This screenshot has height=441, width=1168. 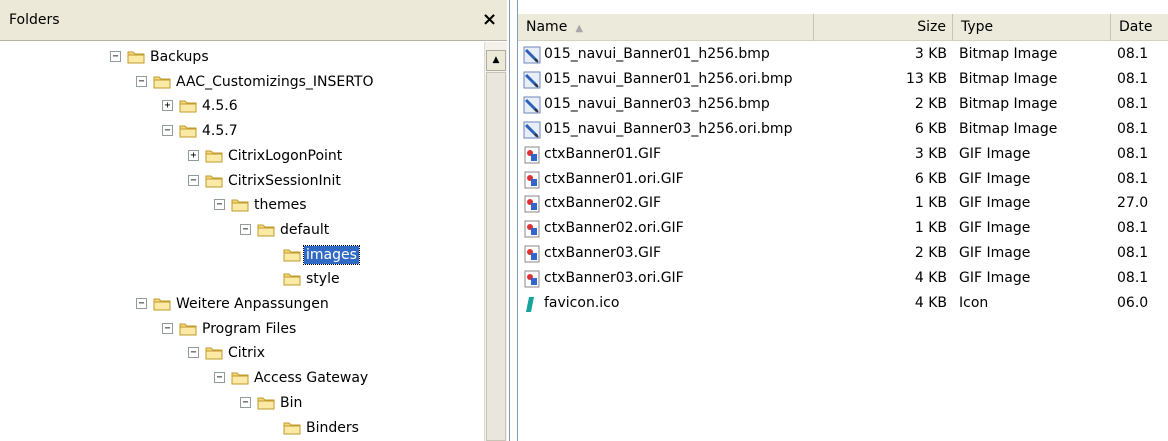 What do you see at coordinates (1032, 27) in the screenshot?
I see `column-header-type: Type` at bounding box center [1032, 27].